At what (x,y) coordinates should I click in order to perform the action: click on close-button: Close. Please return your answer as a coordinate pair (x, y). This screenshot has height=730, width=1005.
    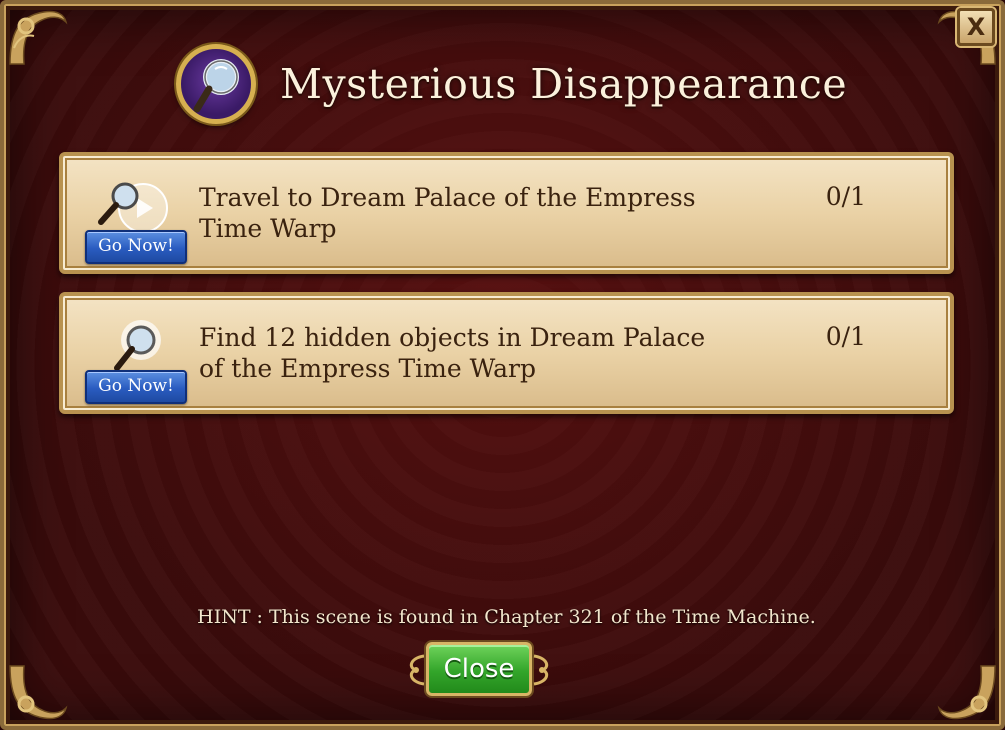
    Looking at the image, I should click on (479, 669).